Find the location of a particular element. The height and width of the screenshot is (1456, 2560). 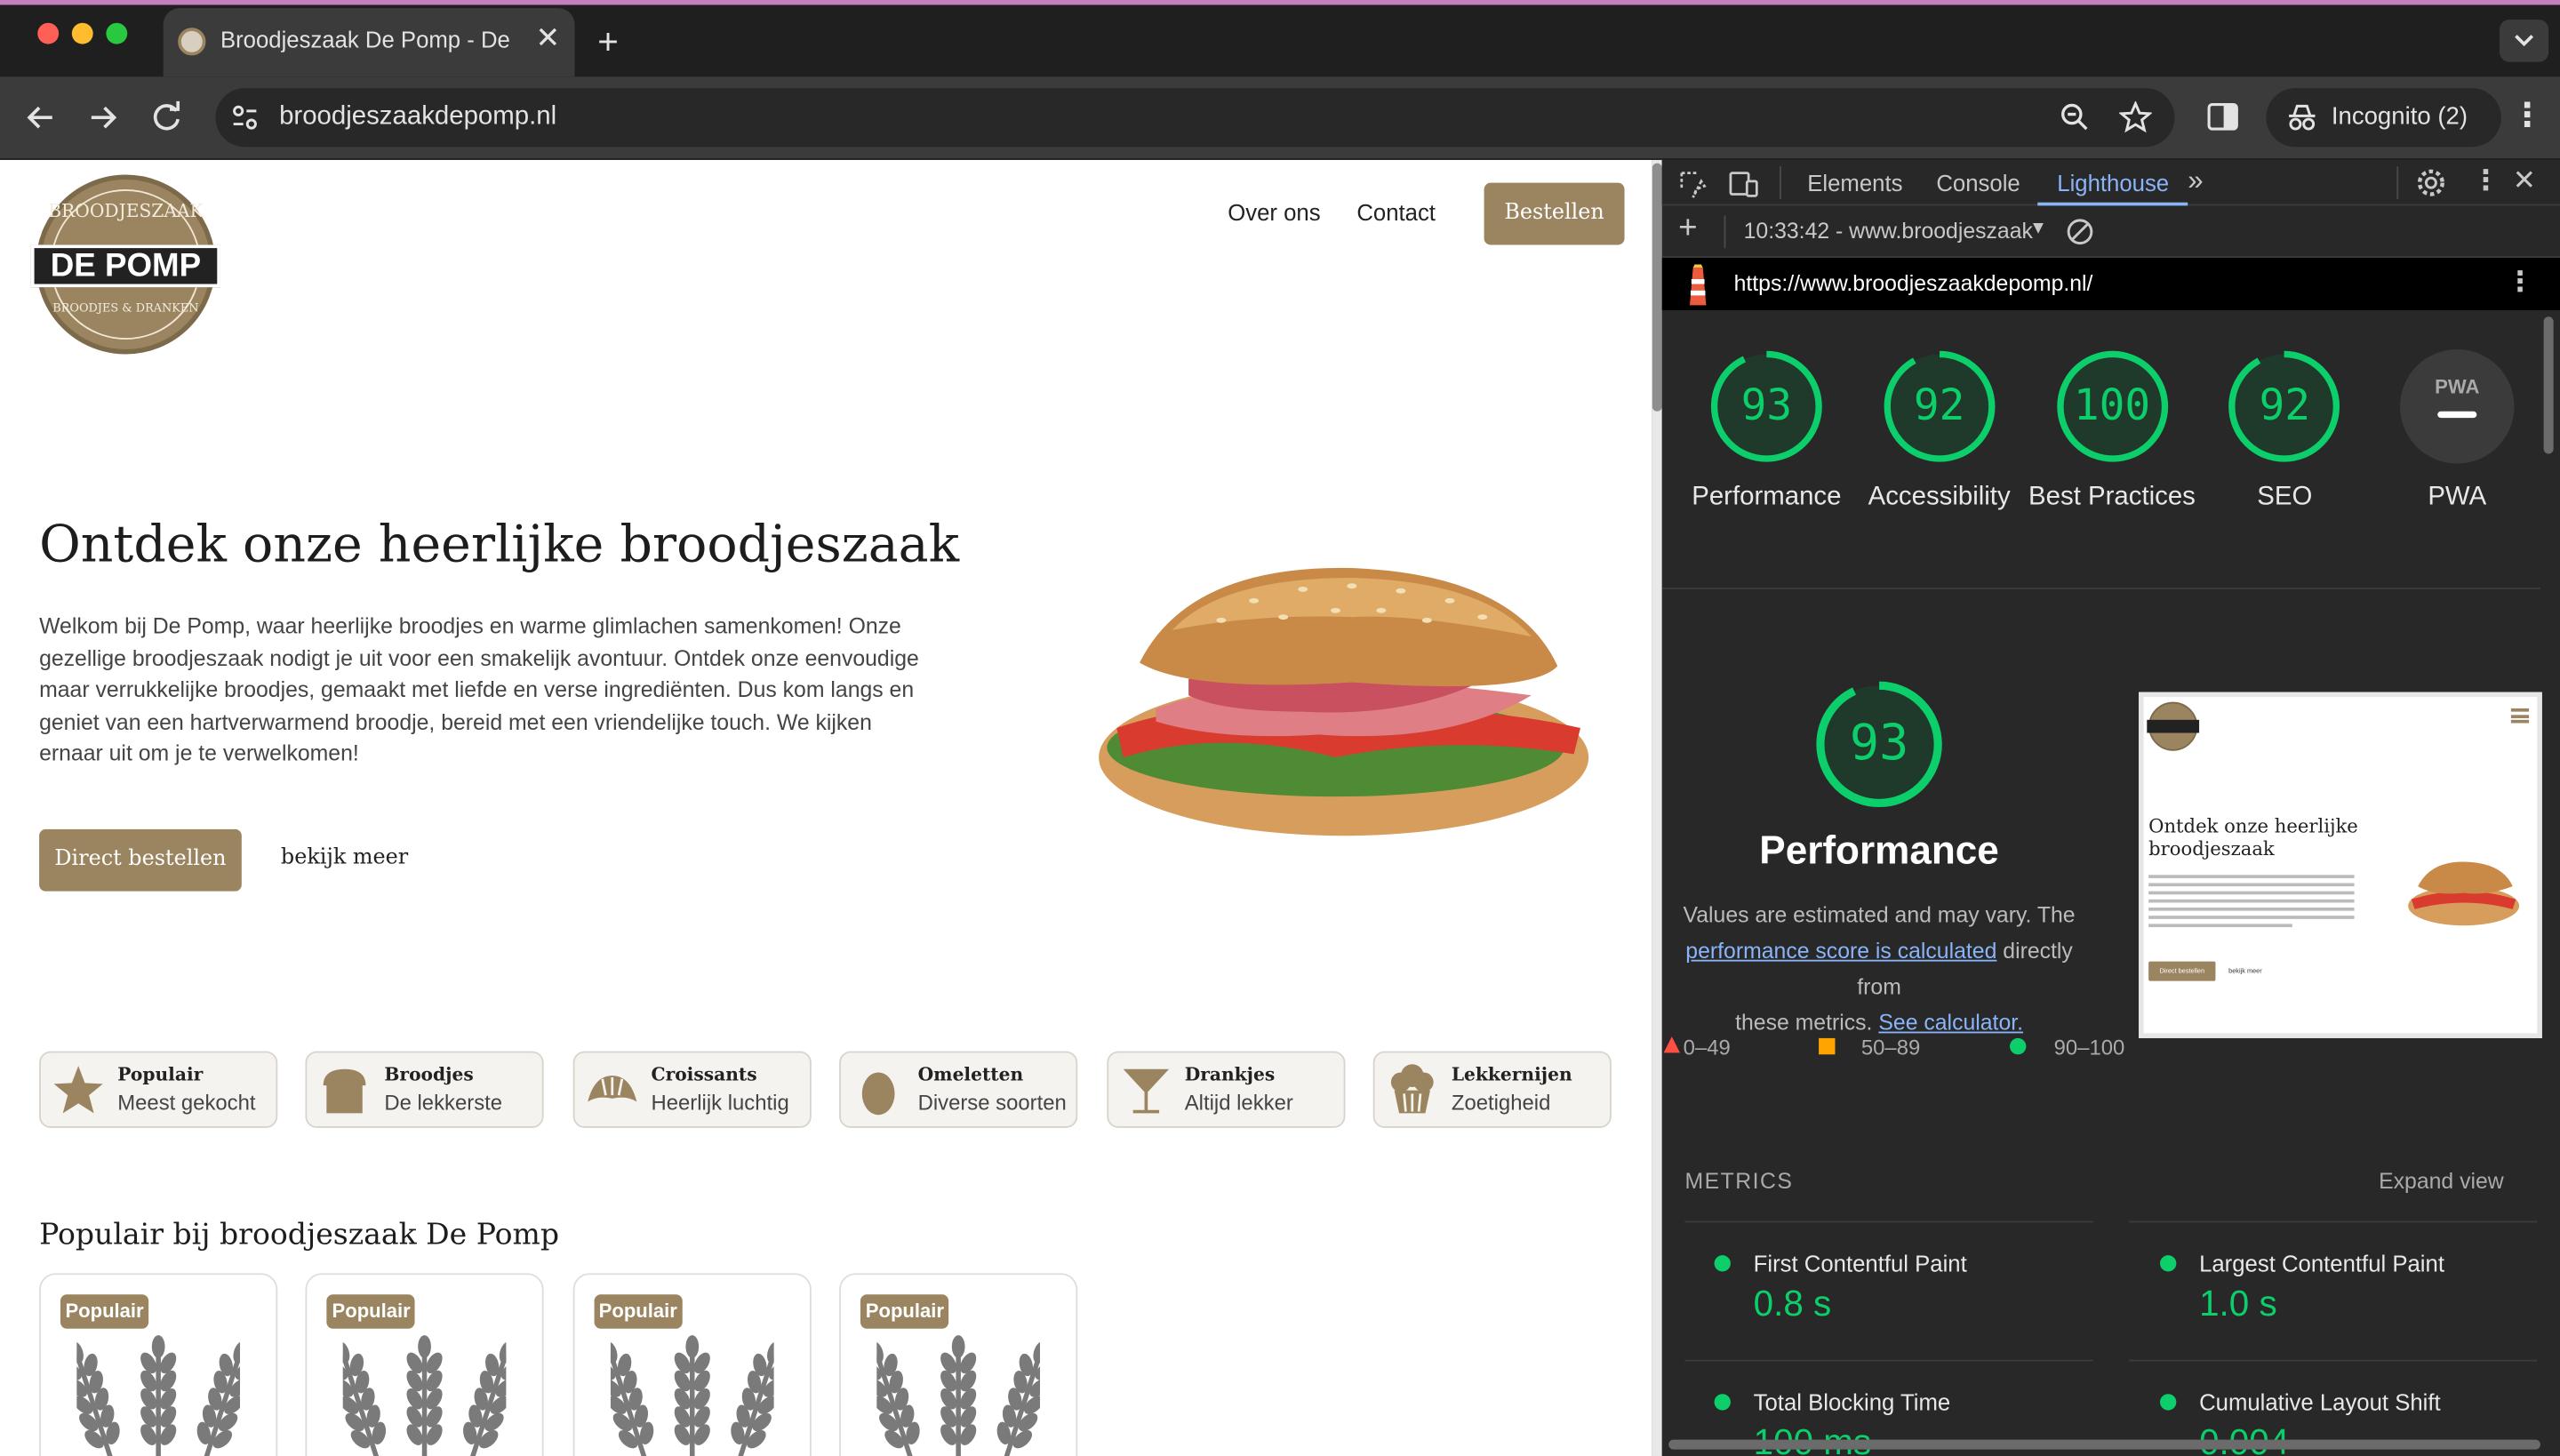

category-lekkernijen: Lekkernijen Zoetigheid is located at coordinates (1492, 1089).